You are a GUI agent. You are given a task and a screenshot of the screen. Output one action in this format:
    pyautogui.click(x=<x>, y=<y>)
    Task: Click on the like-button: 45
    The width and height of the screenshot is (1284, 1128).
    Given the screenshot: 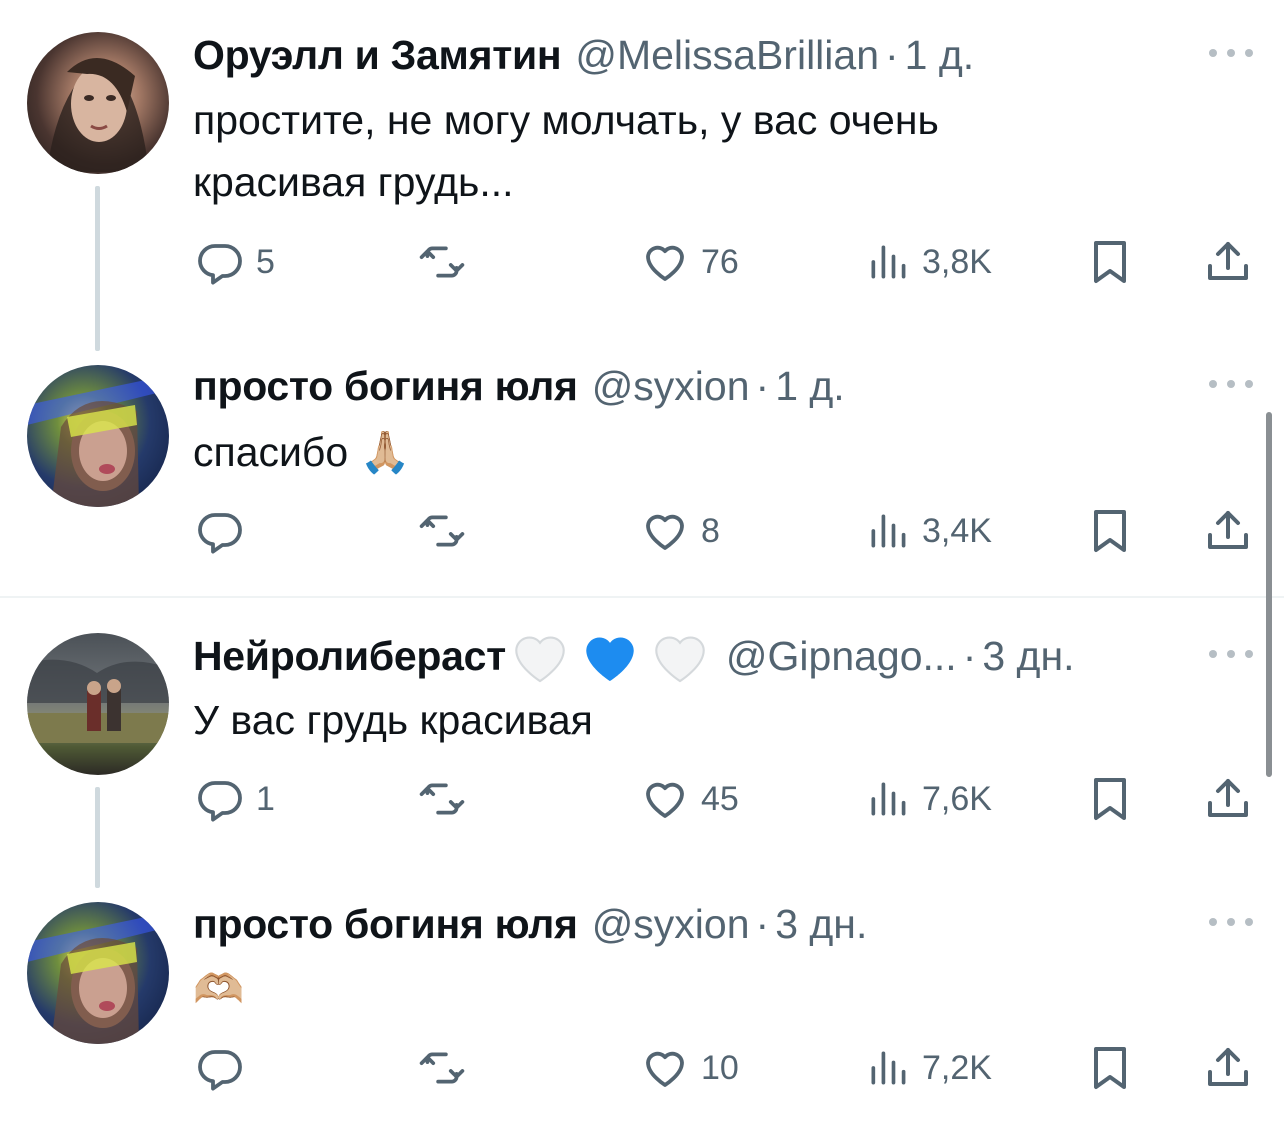 What is the action you would take?
    pyautogui.click(x=690, y=799)
    